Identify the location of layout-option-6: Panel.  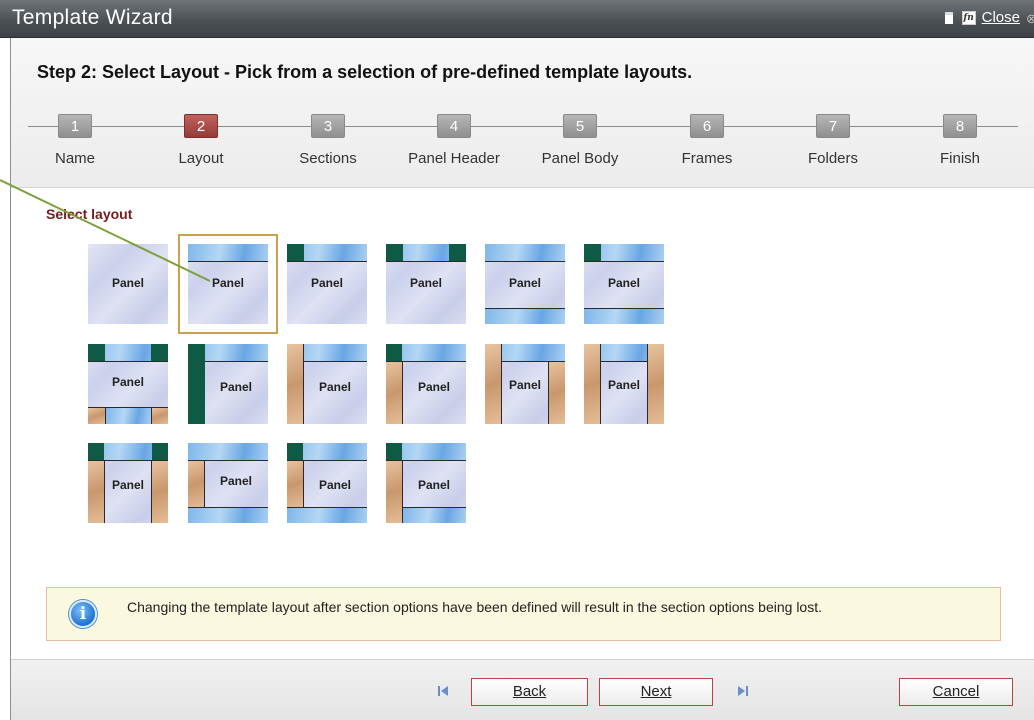
(624, 284).